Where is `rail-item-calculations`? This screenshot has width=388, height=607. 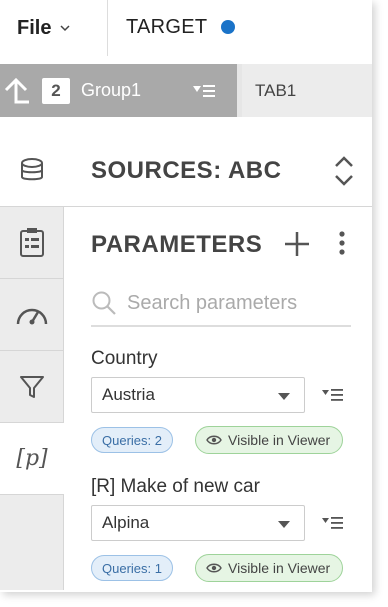
rail-item-calculations is located at coordinates (32, 243).